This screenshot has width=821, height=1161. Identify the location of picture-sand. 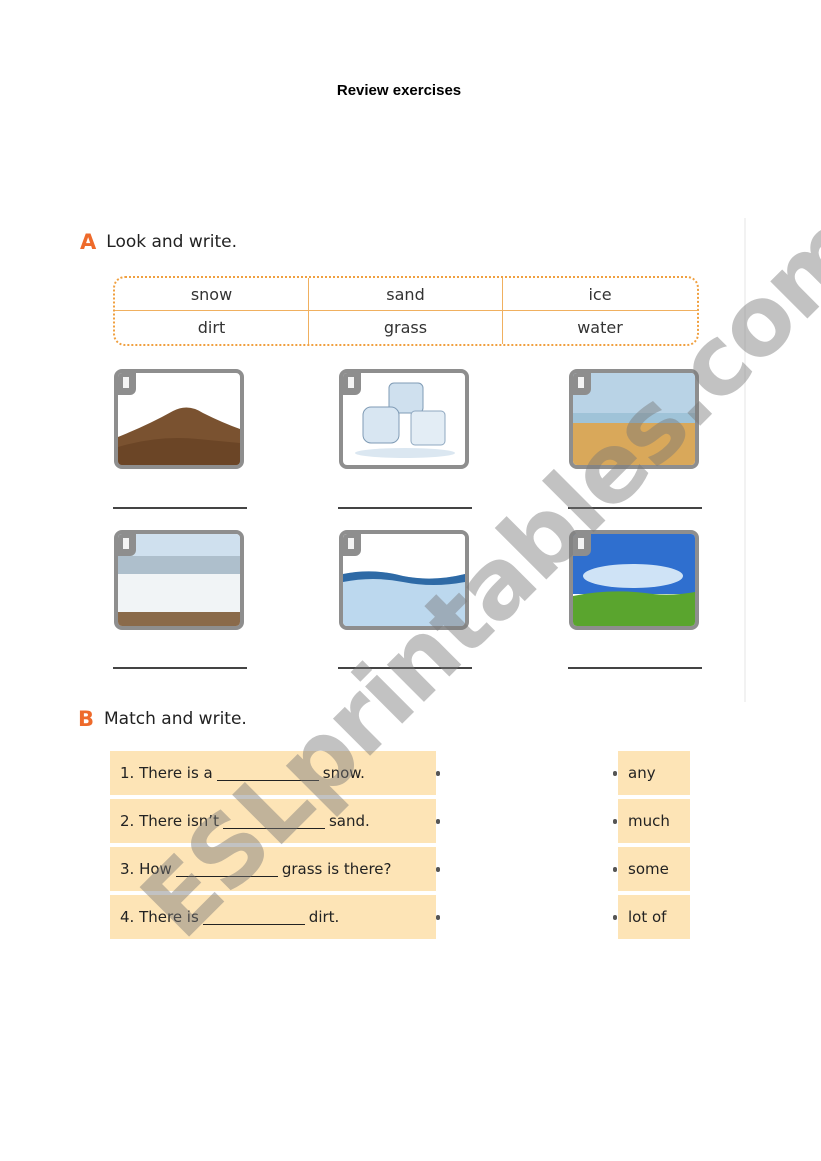
(634, 419).